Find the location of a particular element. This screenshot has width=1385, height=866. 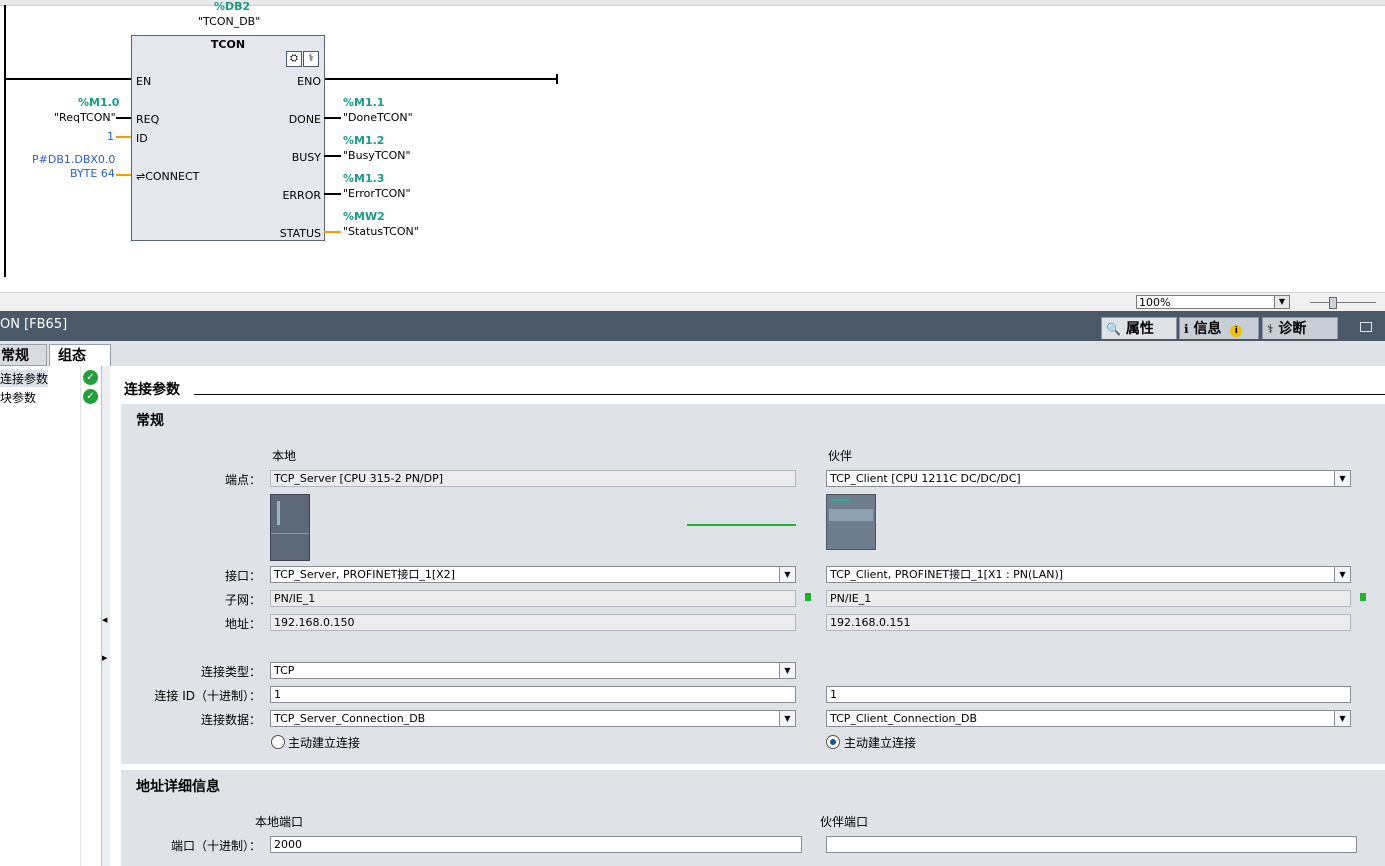

partner-port-header: 伙伴端口 is located at coordinates (844, 822).